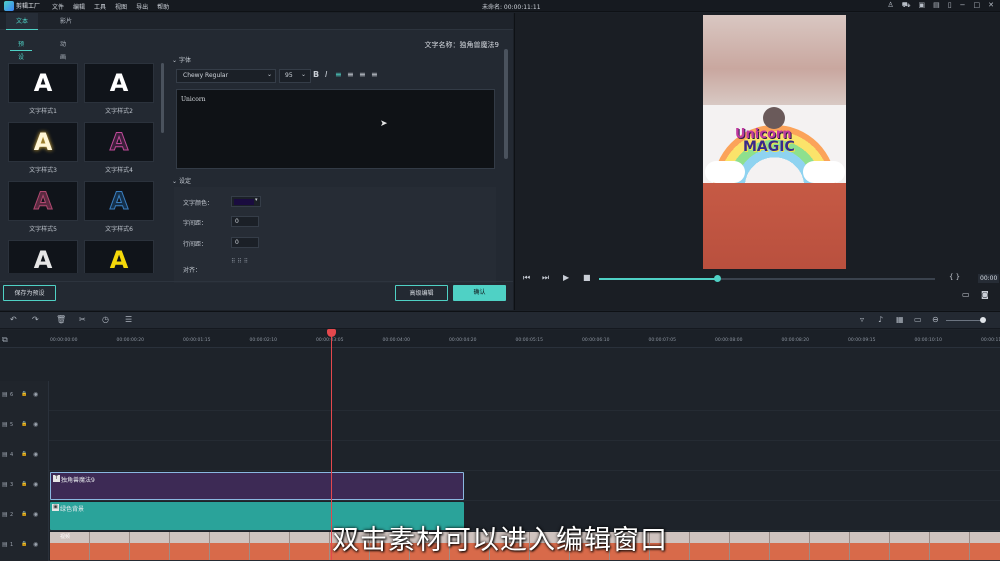  I want to click on mixer-icon: ▦, so click(900, 319).